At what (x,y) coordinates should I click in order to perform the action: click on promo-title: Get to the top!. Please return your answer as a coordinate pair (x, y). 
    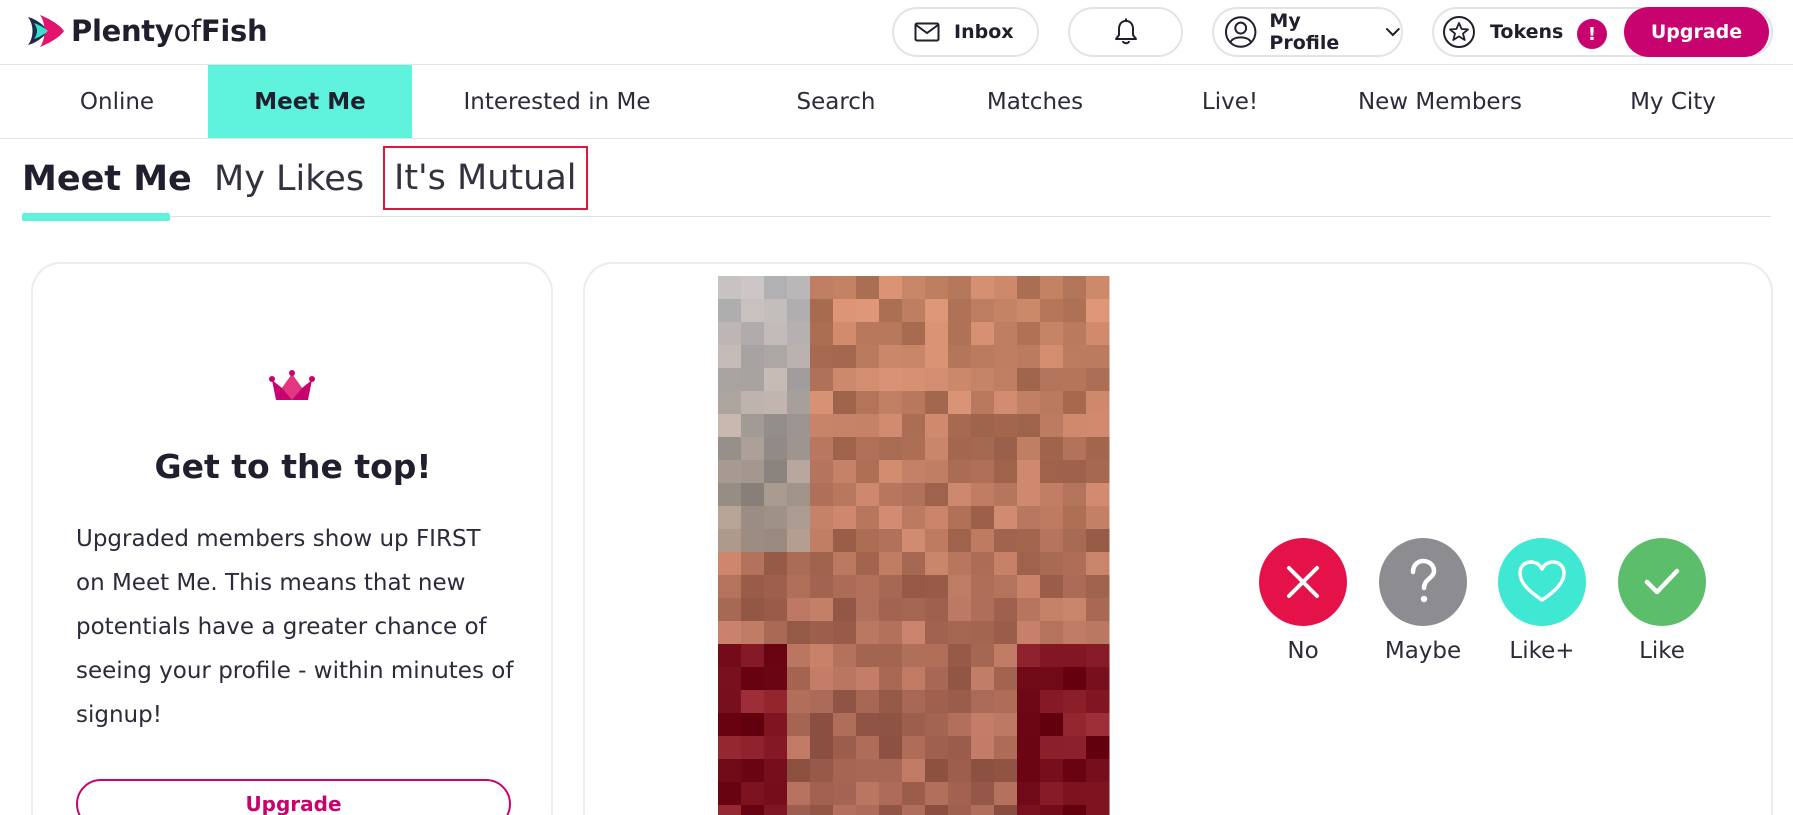
    Looking at the image, I should click on (293, 466).